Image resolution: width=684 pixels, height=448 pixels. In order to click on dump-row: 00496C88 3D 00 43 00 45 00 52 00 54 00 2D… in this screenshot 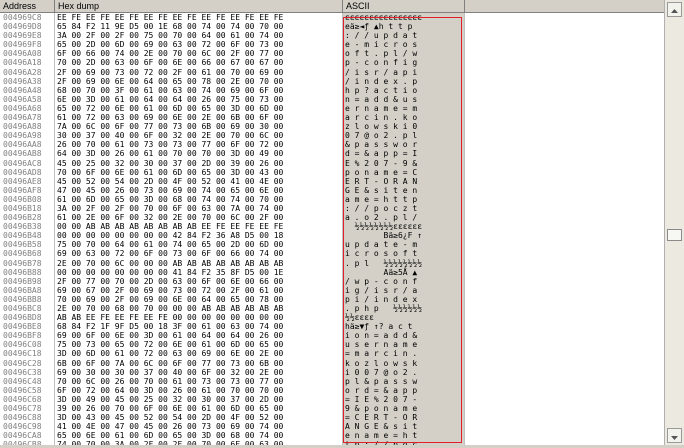, I will do `click(332, 418)`.